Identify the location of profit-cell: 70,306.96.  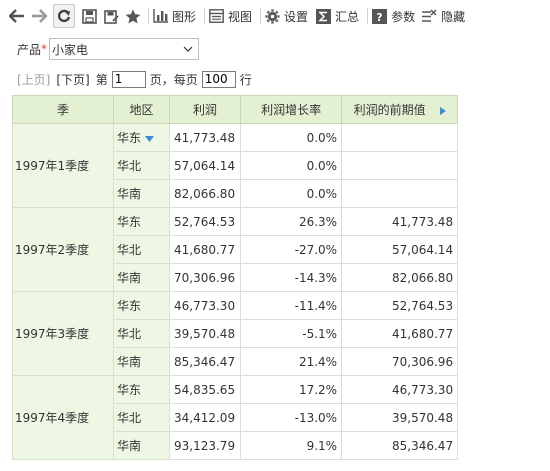
(205, 277).